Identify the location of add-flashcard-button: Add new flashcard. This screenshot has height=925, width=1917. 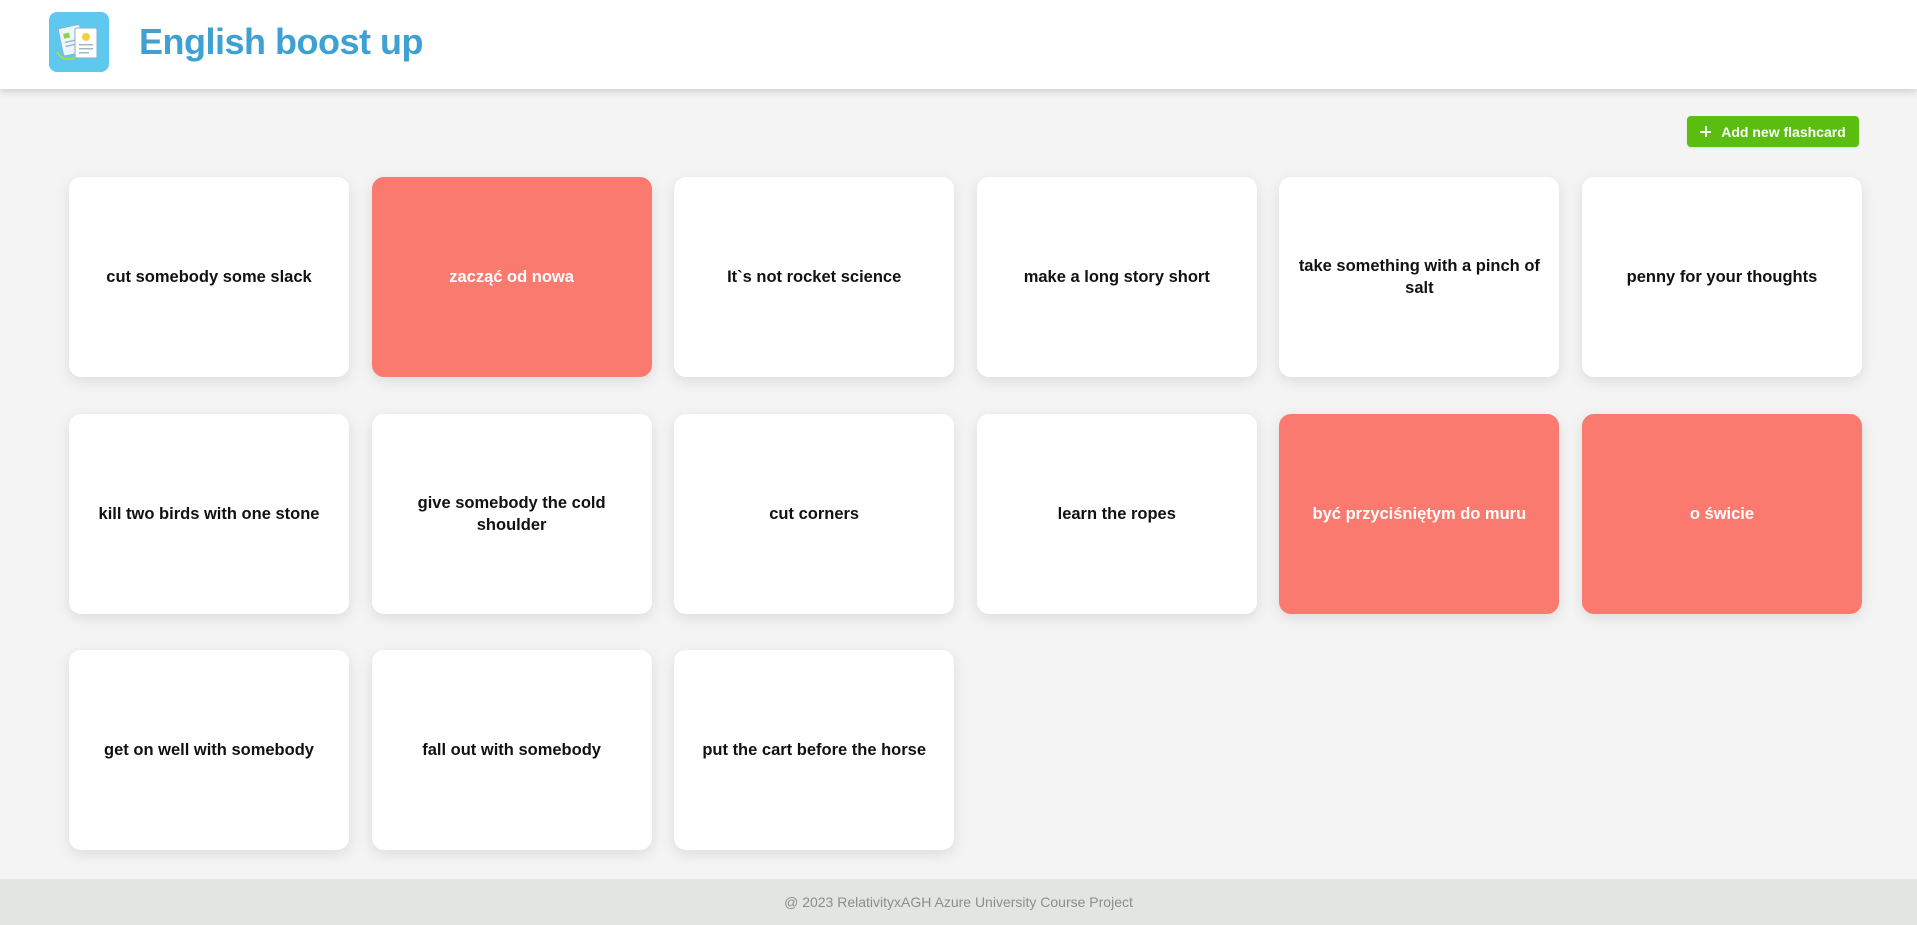
(1773, 131).